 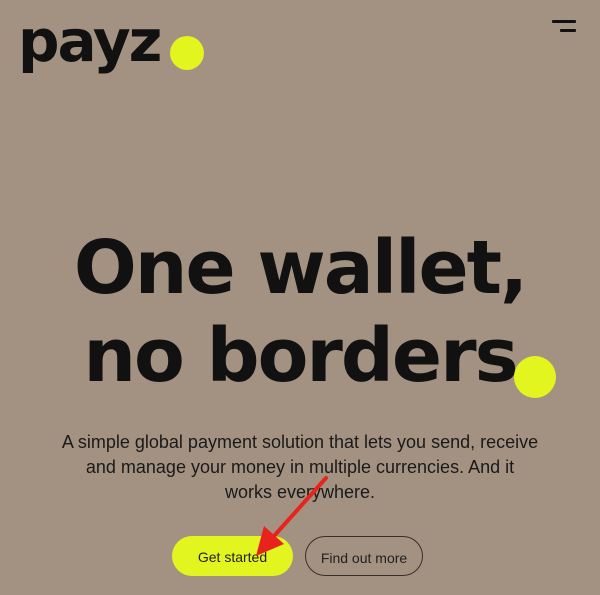 I want to click on headline-line-2: no borders, so click(x=300, y=356).